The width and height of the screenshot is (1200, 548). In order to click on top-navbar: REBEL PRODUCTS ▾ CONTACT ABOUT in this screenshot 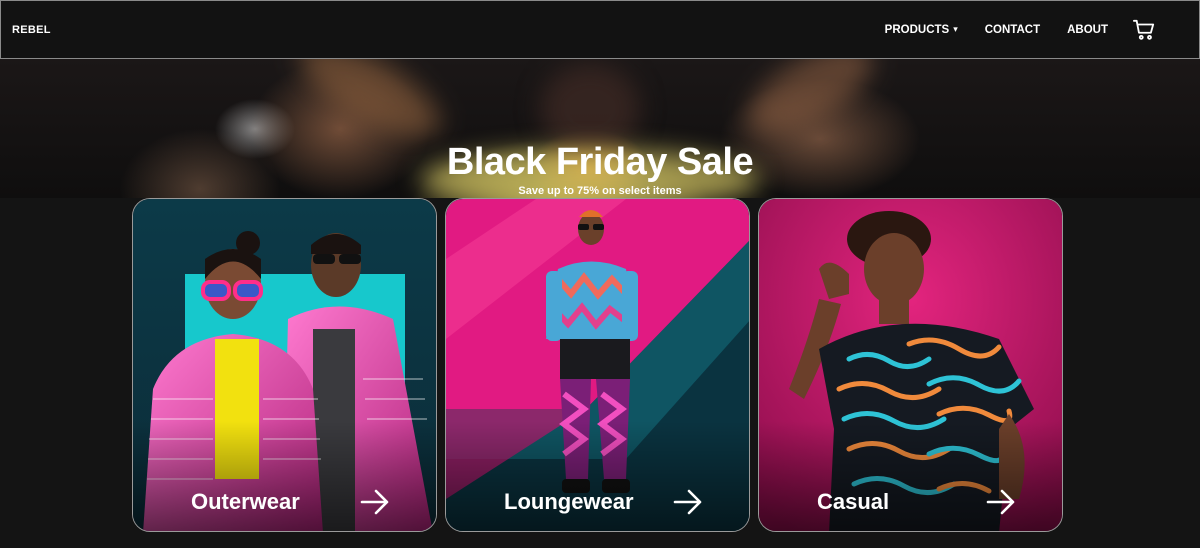, I will do `click(600, 29)`.